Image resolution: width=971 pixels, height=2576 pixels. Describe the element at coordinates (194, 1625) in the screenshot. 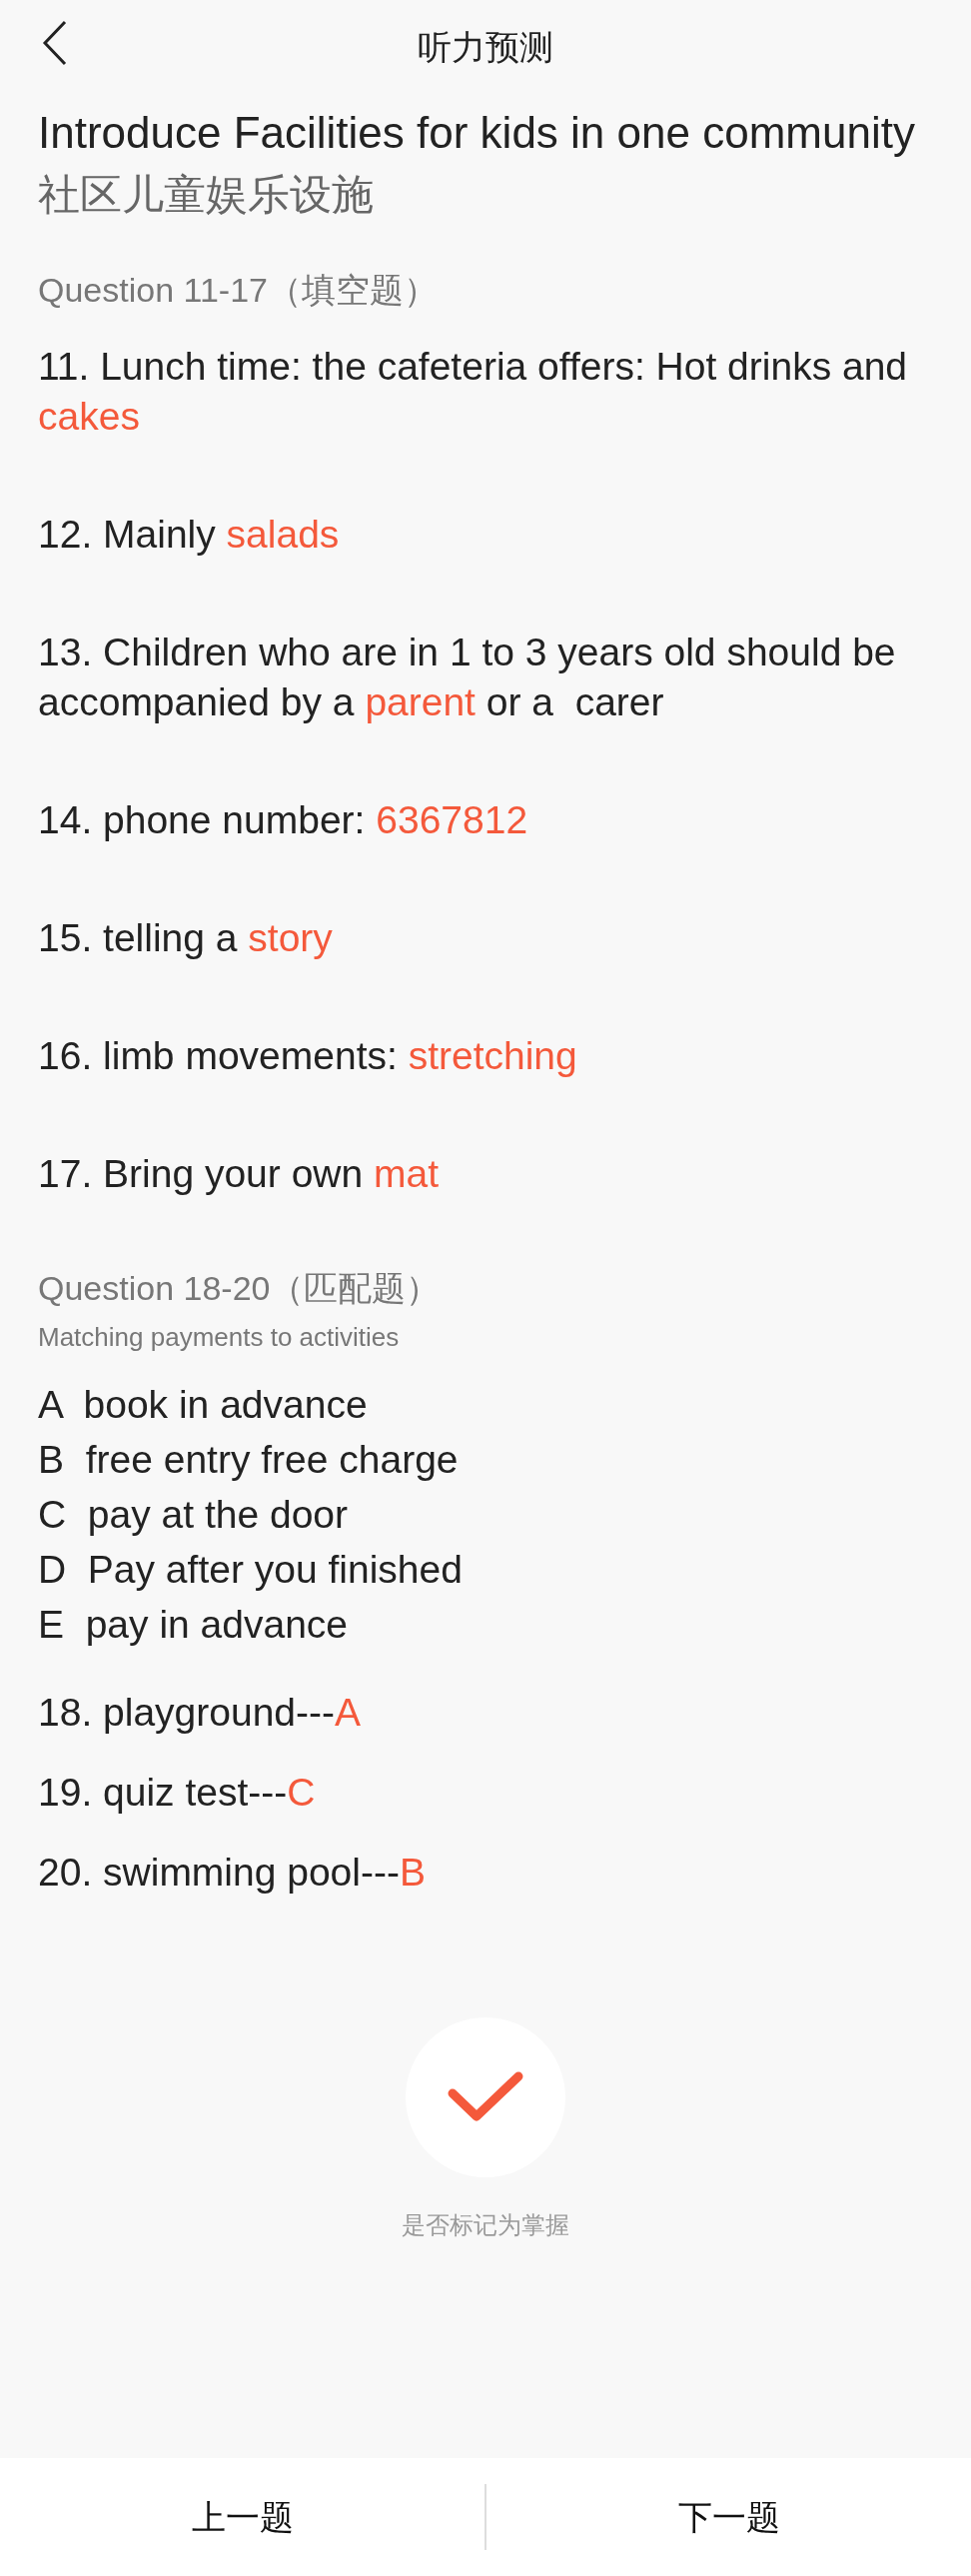

I see `option-text: E pay in advance` at that location.